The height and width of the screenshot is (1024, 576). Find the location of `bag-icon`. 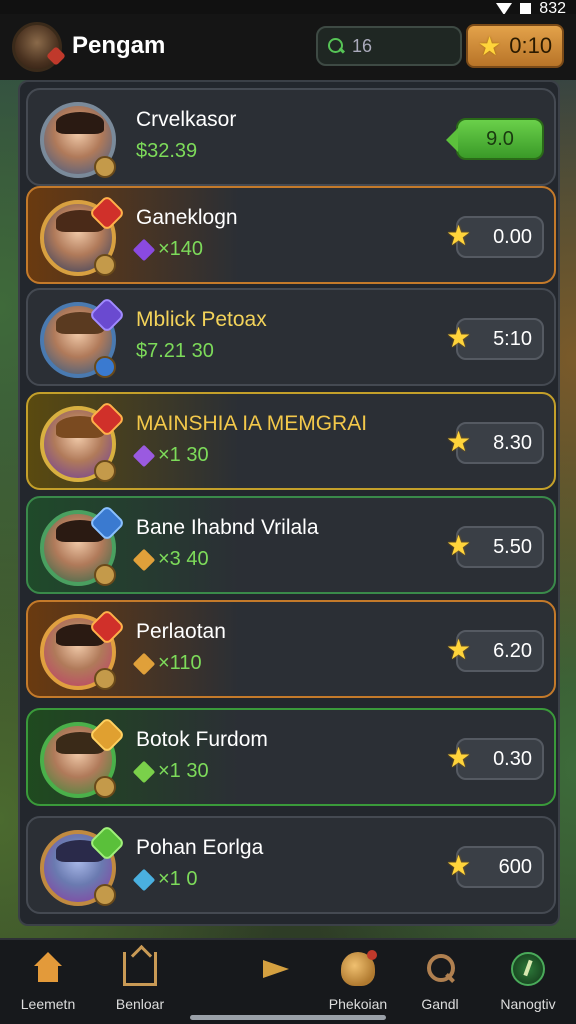

bag-icon is located at coordinates (359, 968).